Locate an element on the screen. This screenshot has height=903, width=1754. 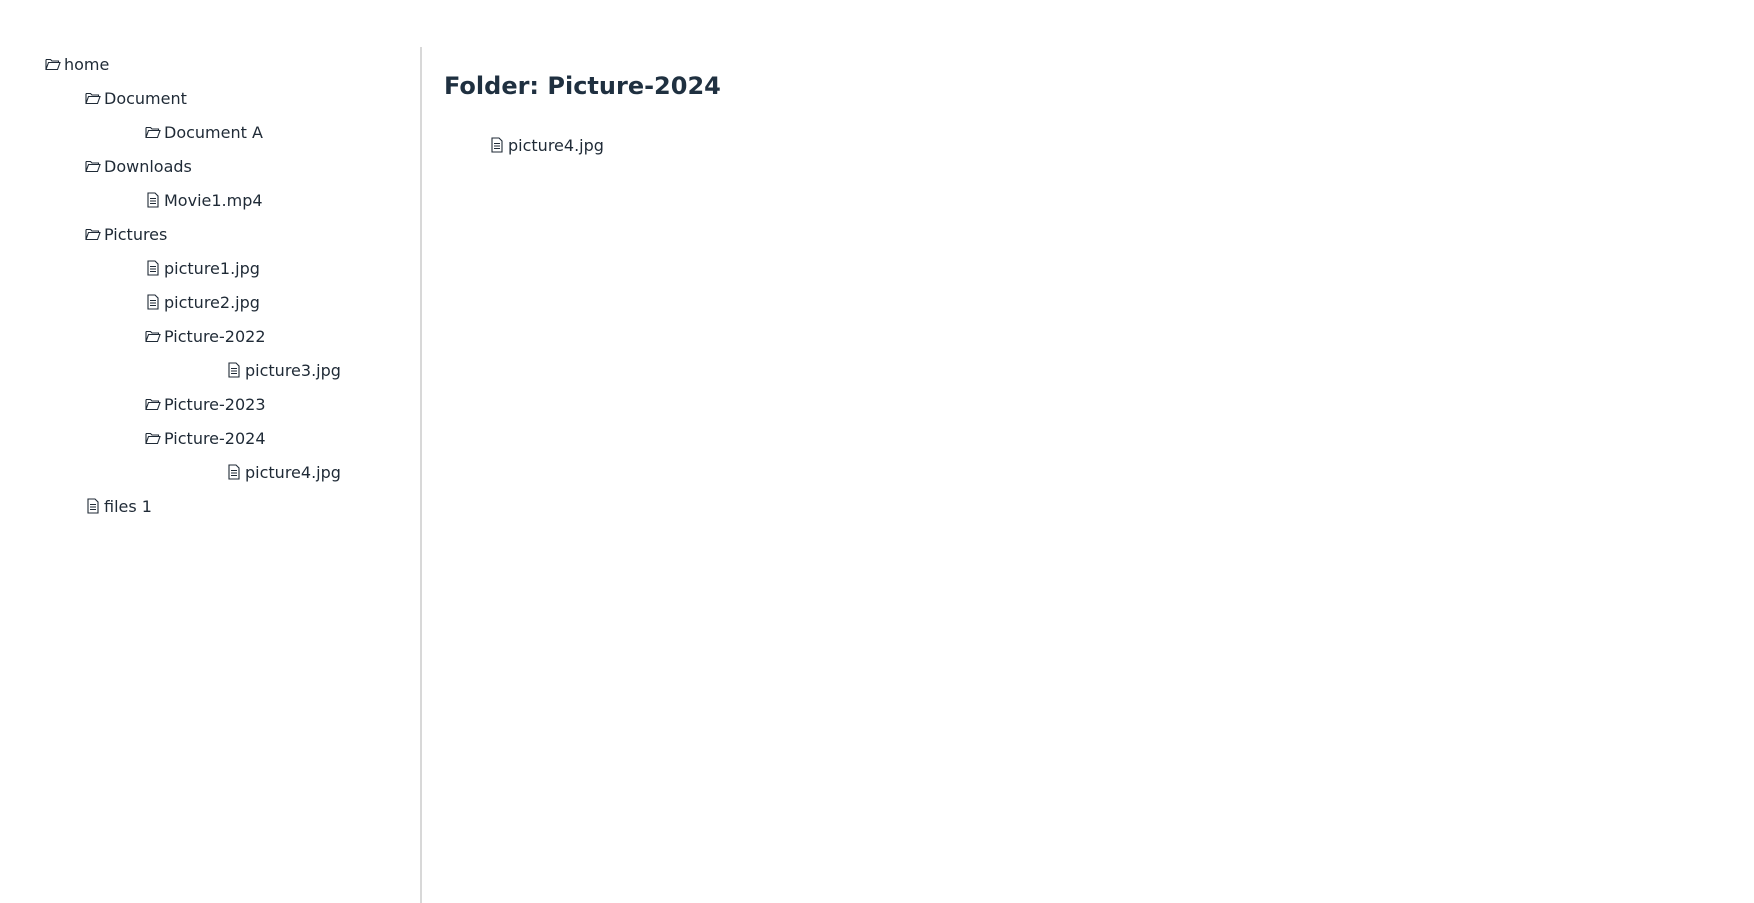
list-item-label: picture4.jpg is located at coordinates (556, 145).